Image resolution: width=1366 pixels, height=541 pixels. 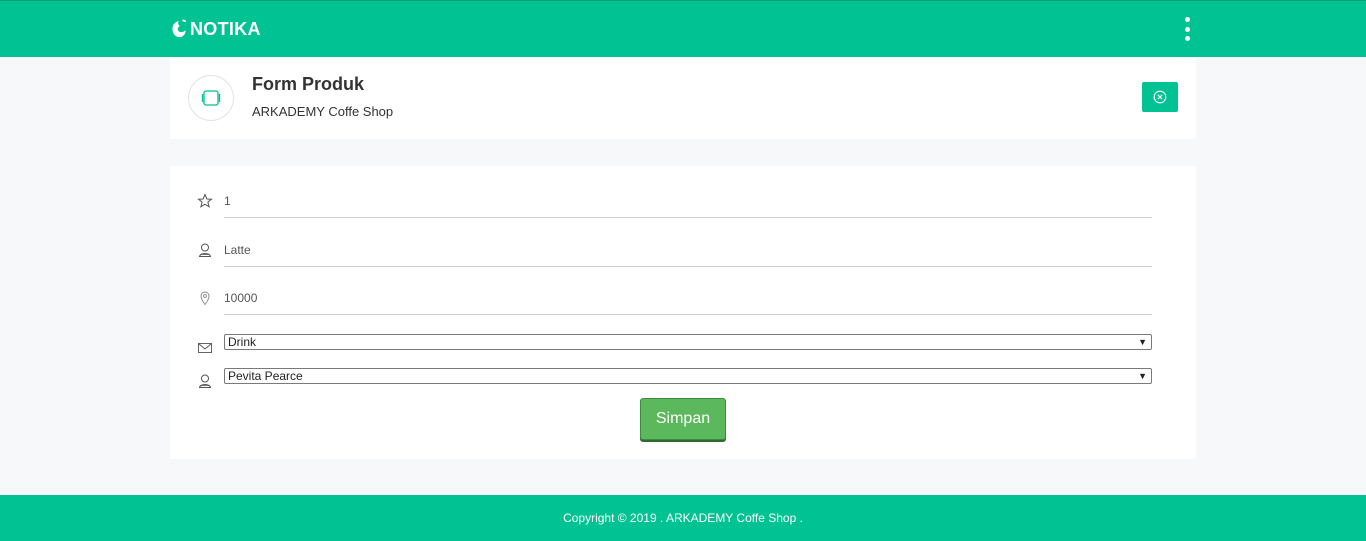 I want to click on footer: Copyright © 2019 . ARKADEMY Coffe Shop ., so click(x=683, y=518).